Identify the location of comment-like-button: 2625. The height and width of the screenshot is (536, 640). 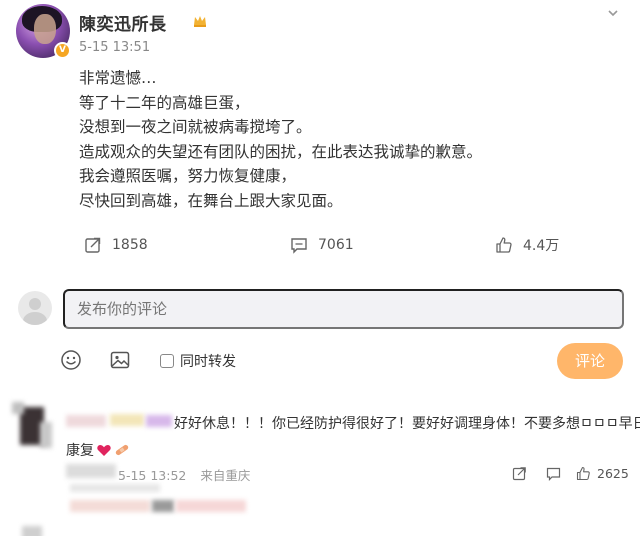
(602, 473).